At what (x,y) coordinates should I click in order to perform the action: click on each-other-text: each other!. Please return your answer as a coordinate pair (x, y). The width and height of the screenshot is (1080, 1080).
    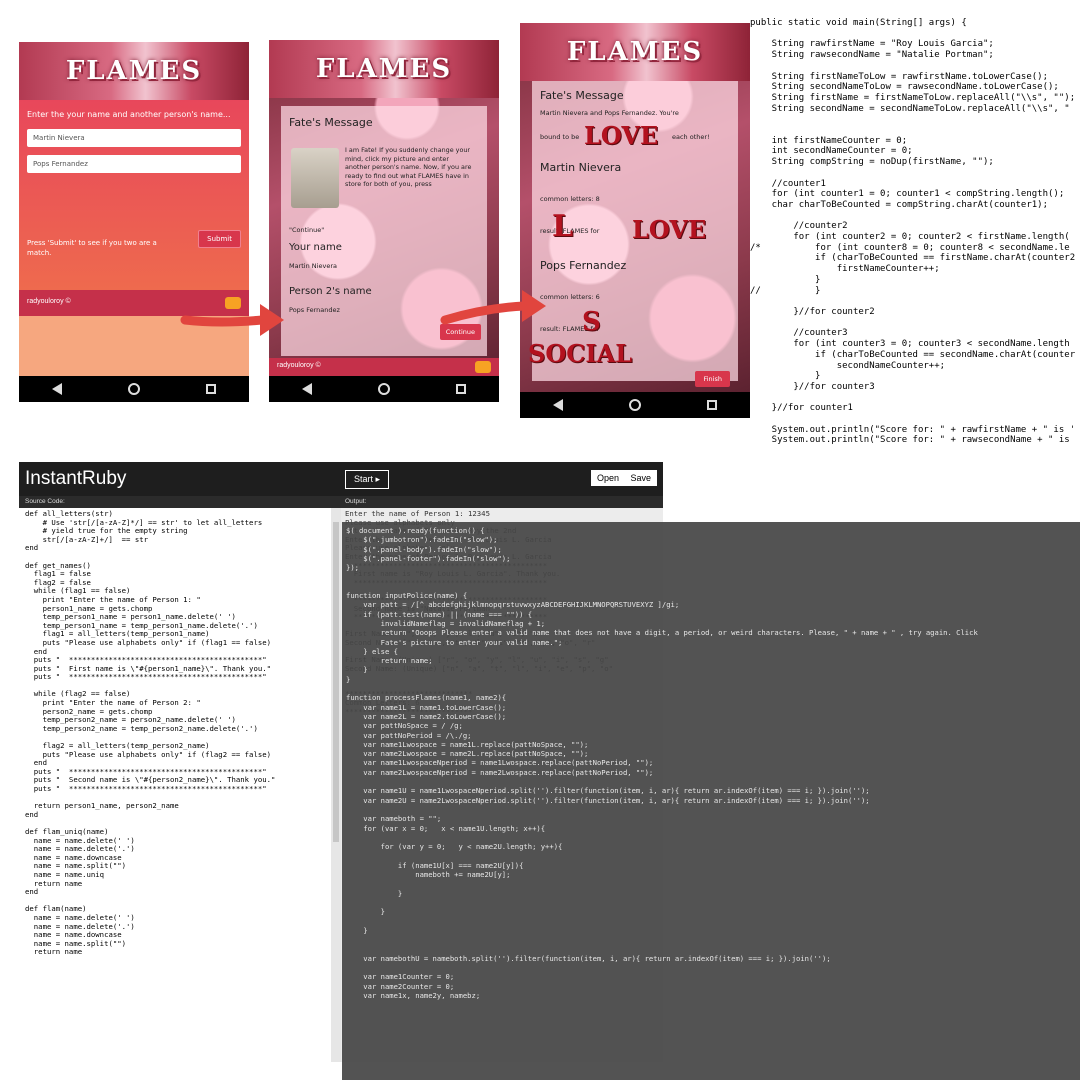
    Looking at the image, I should click on (691, 137).